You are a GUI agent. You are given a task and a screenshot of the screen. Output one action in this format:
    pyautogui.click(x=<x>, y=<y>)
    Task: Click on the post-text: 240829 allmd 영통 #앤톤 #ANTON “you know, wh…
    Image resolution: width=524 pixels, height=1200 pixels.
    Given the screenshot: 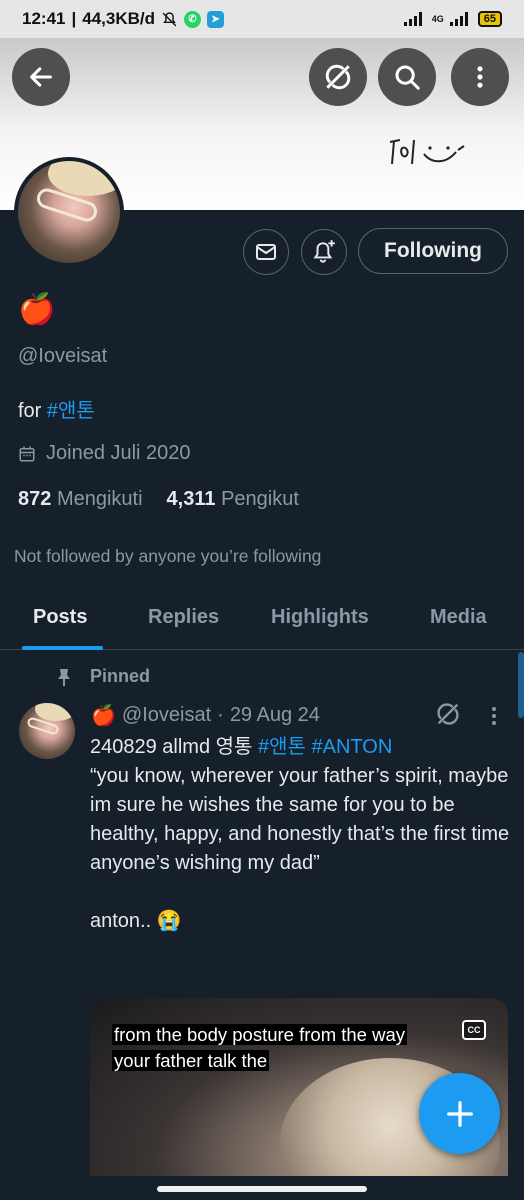 What is the action you would take?
    pyautogui.click(x=300, y=834)
    